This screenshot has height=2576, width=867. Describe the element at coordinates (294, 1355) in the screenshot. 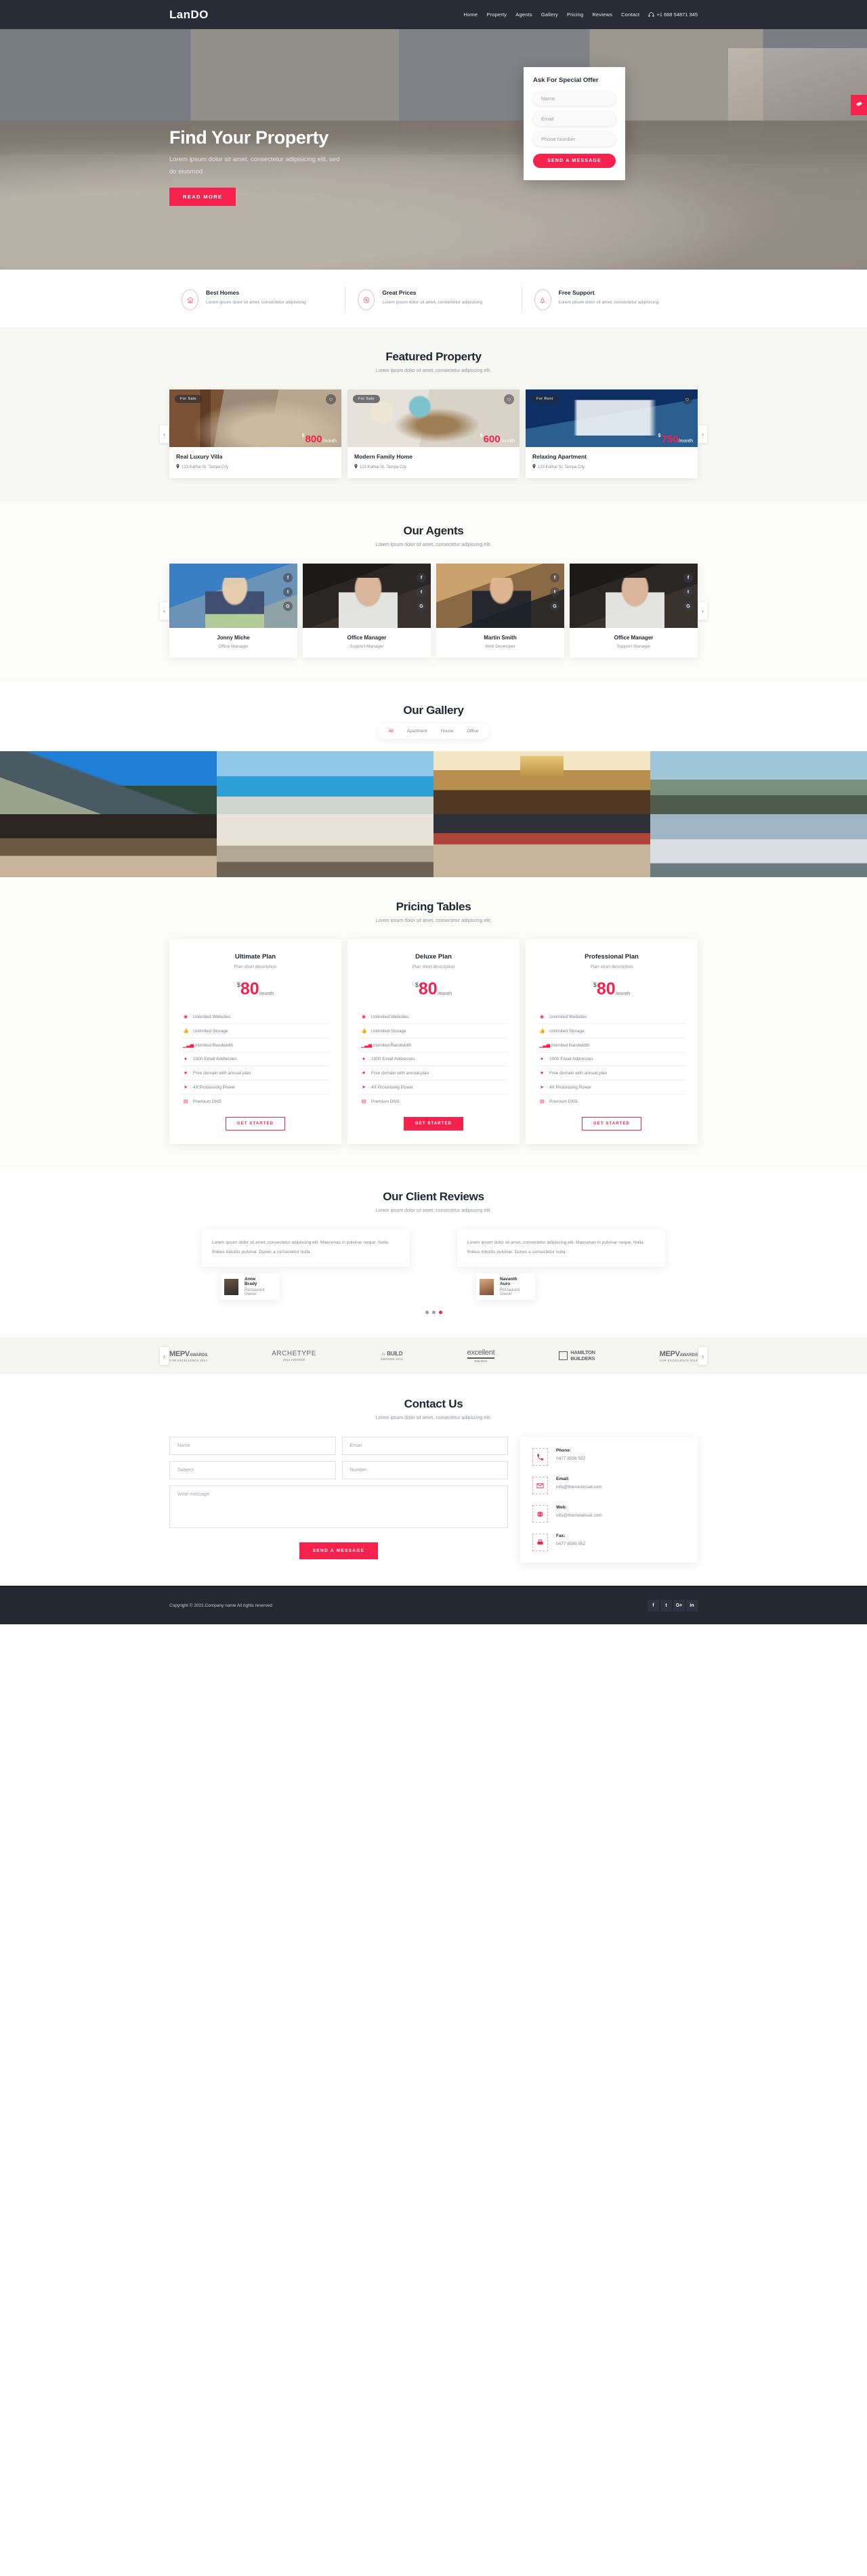

I see `client-logo-archetype: ARCHETYPE 2014 AWARDS` at that location.